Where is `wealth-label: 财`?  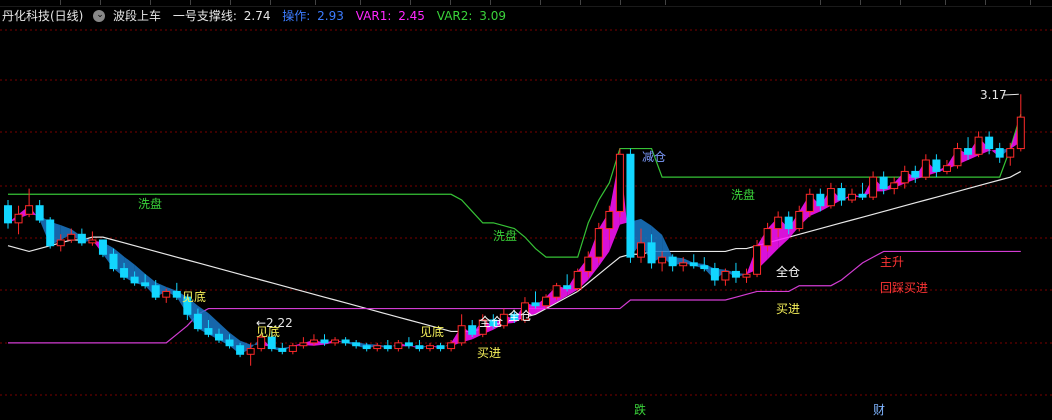 wealth-label: 财 is located at coordinates (879, 410).